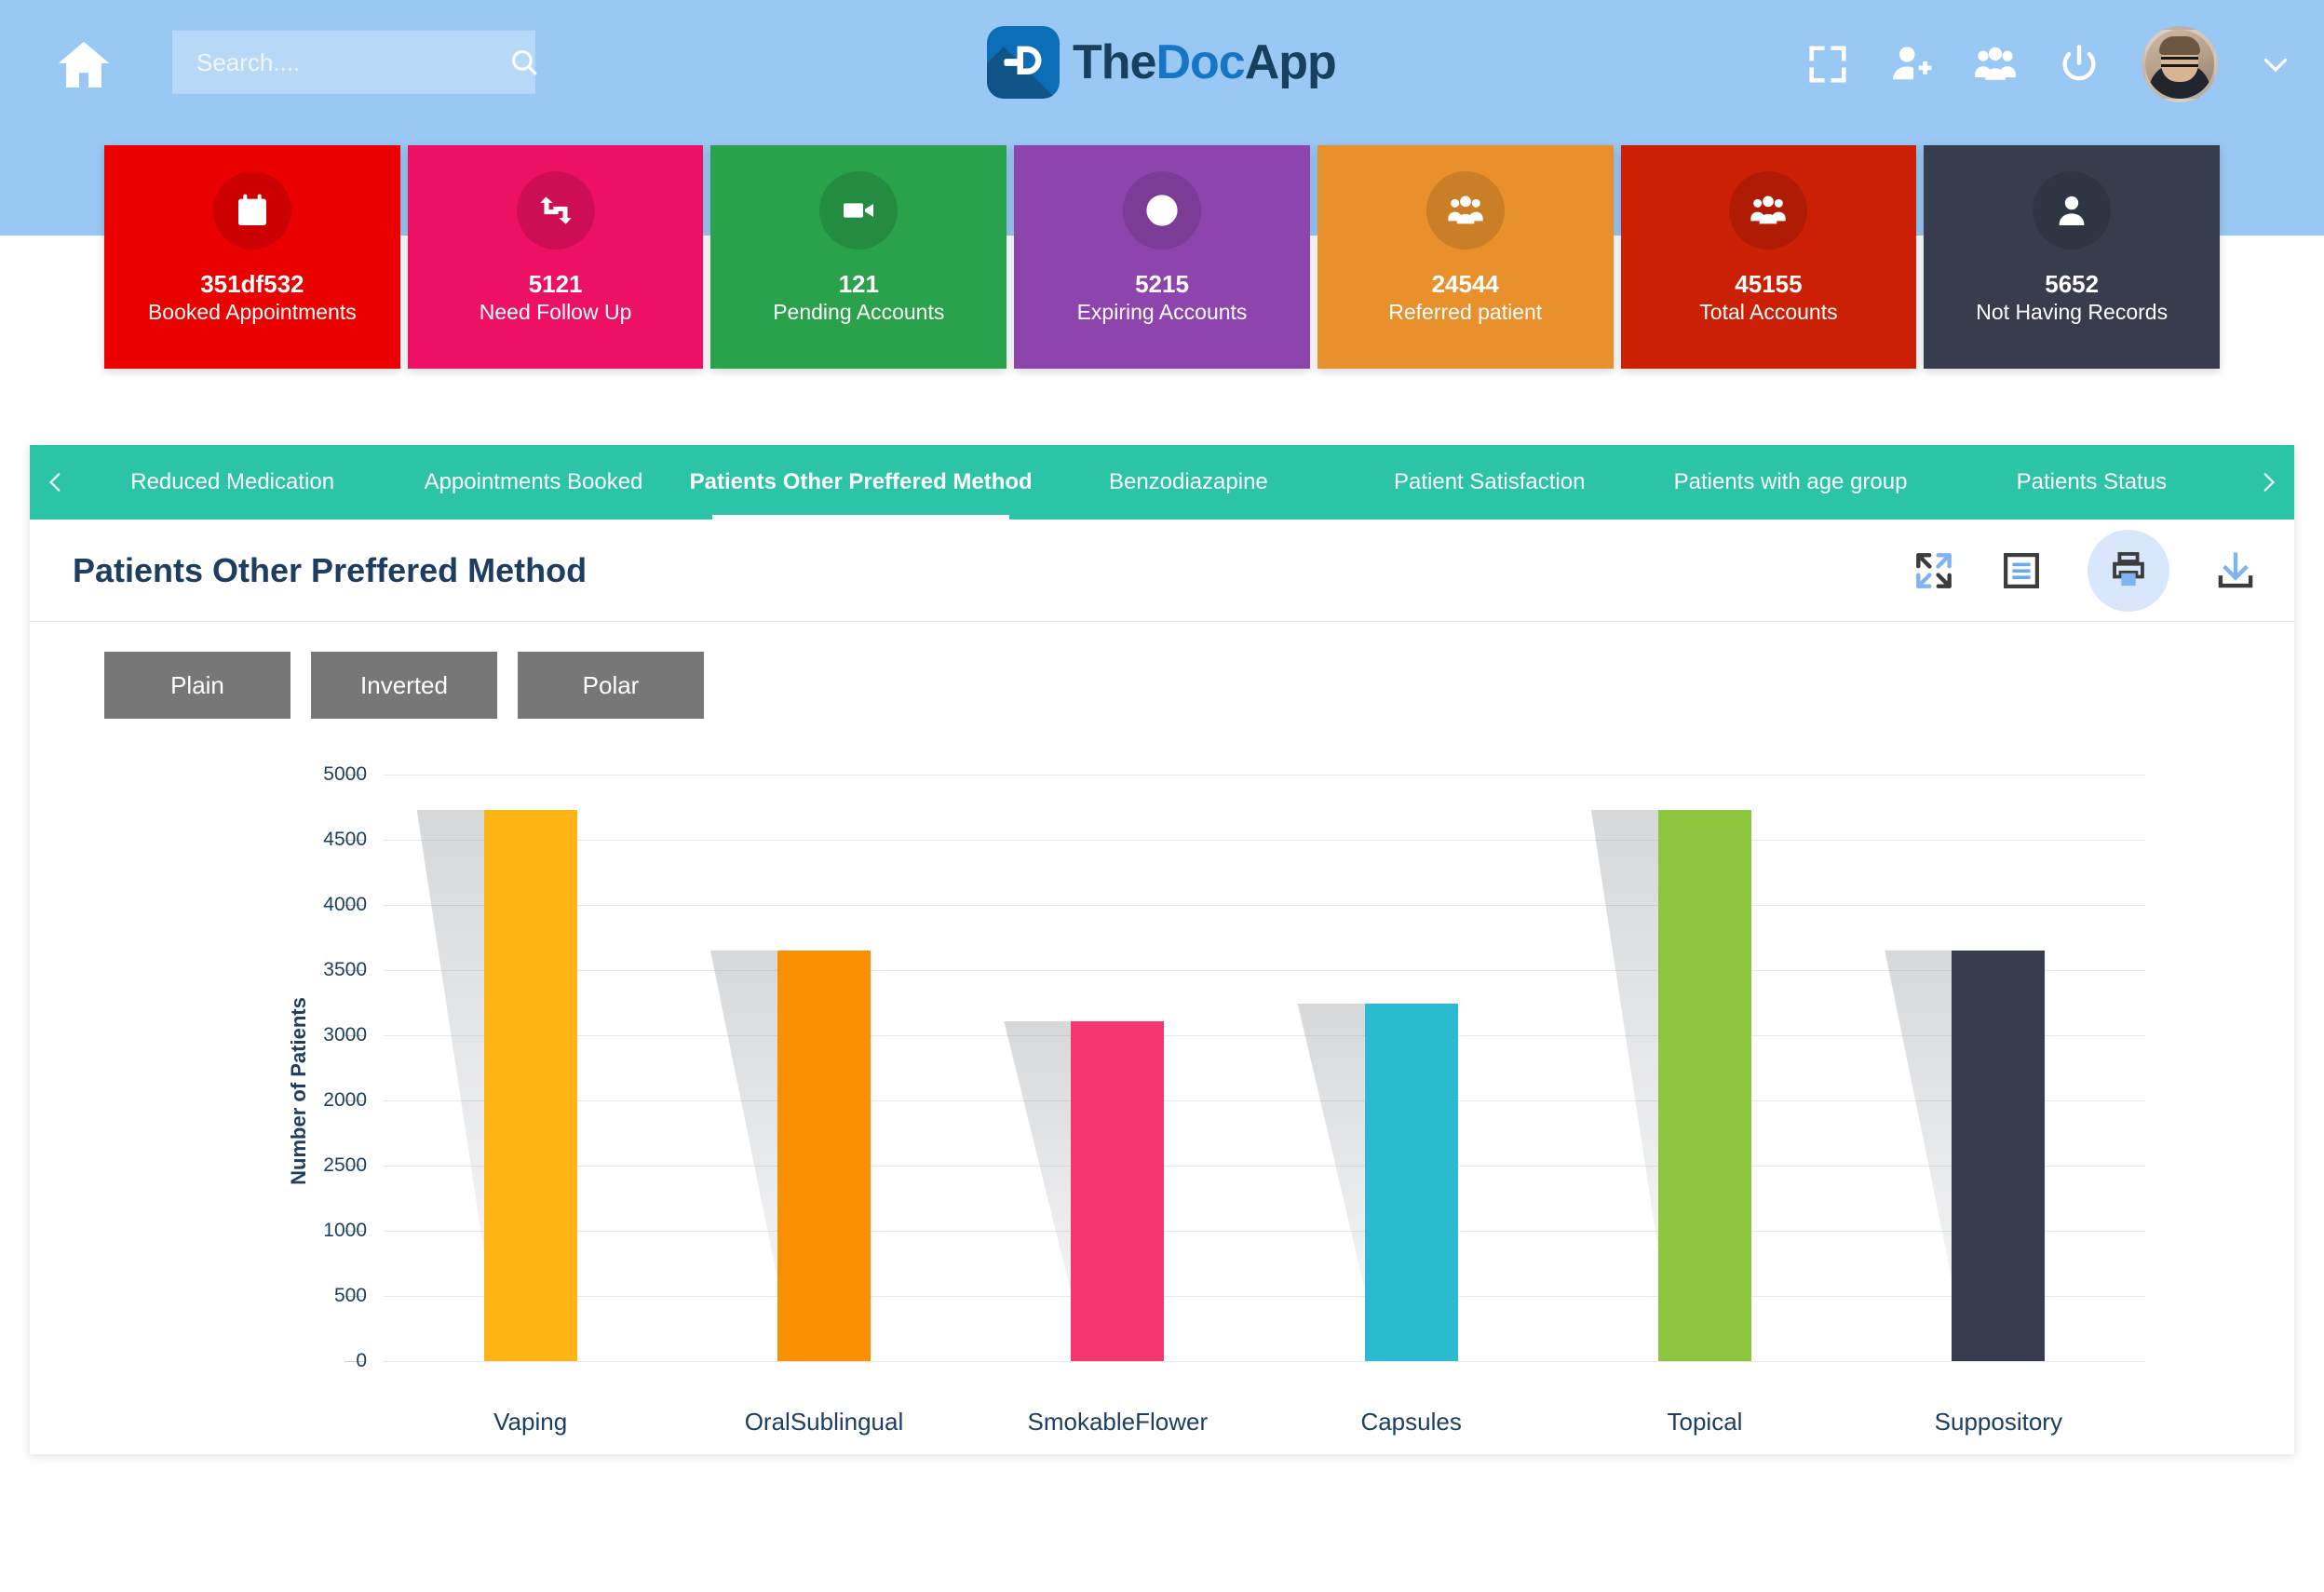 This screenshot has height=1592, width=2324. I want to click on stat-card-value: 5215, so click(1162, 284).